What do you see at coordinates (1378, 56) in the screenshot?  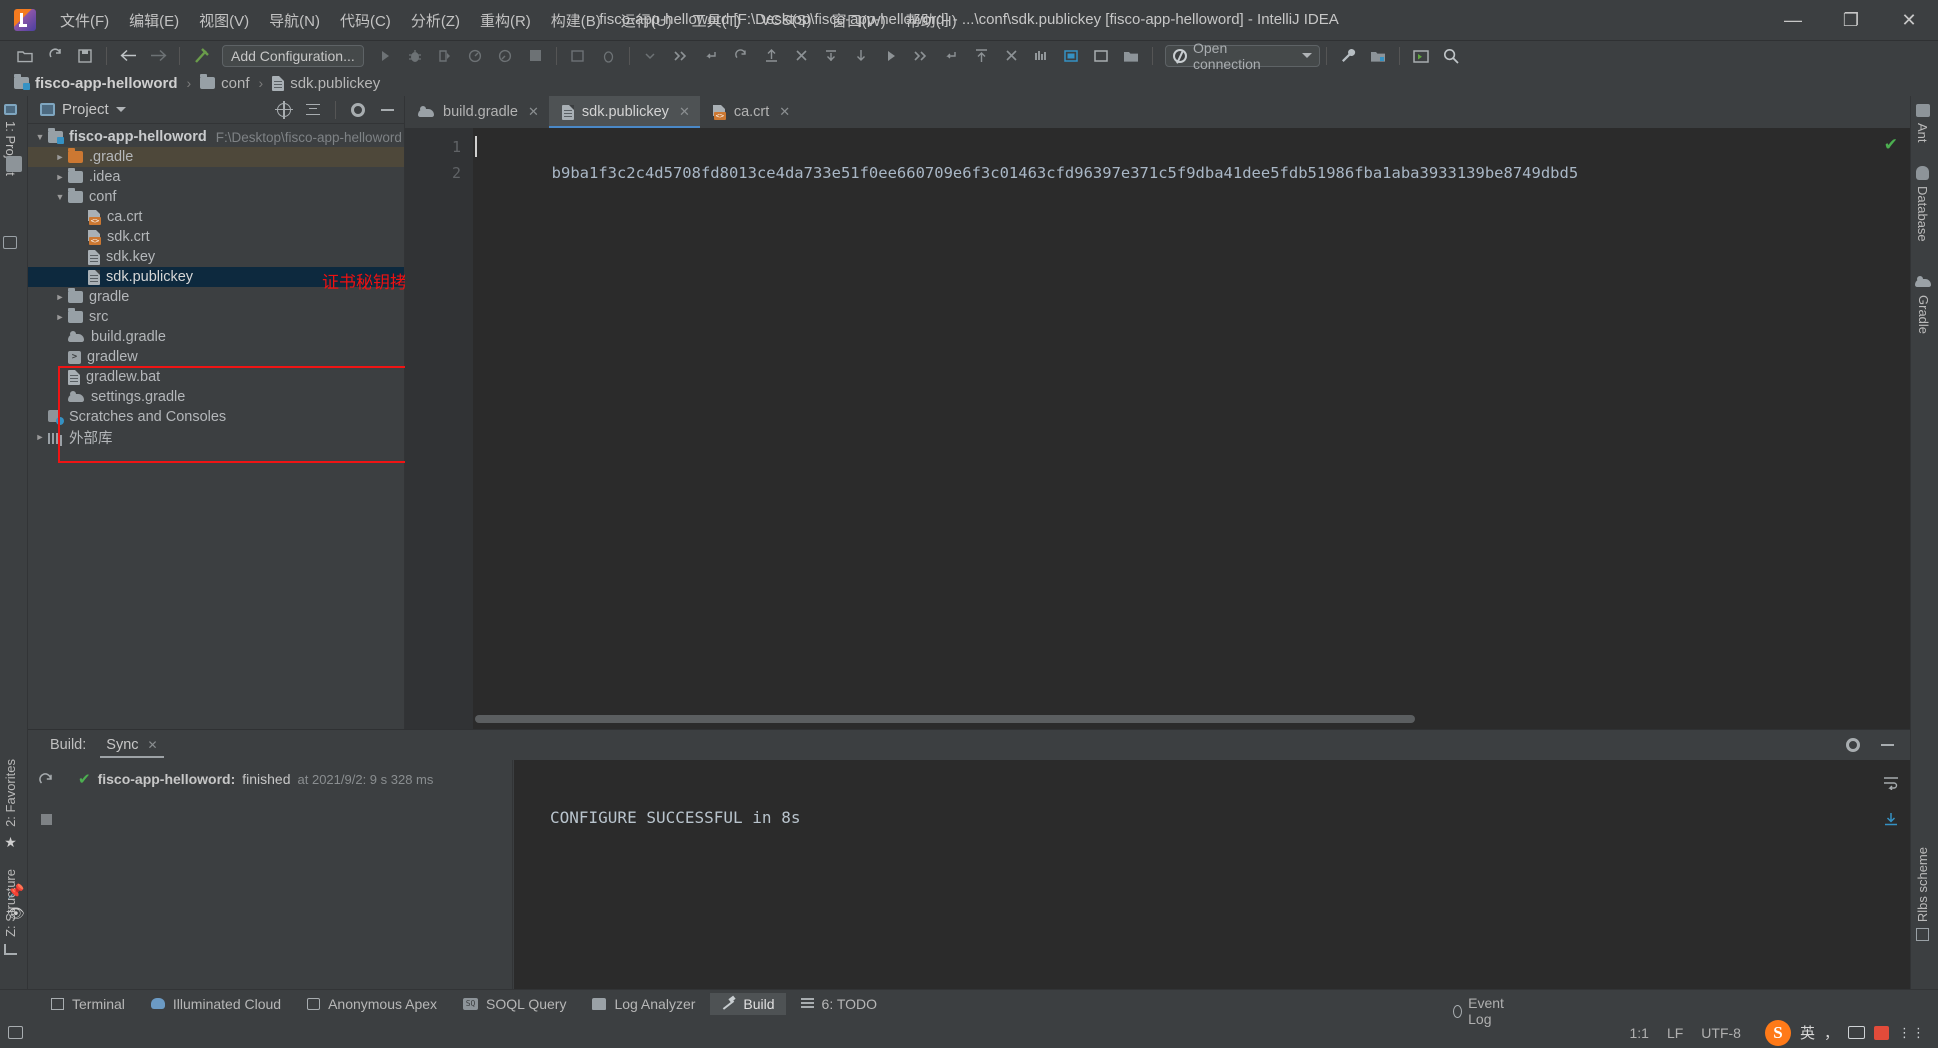 I see `project-folder-icon` at bounding box center [1378, 56].